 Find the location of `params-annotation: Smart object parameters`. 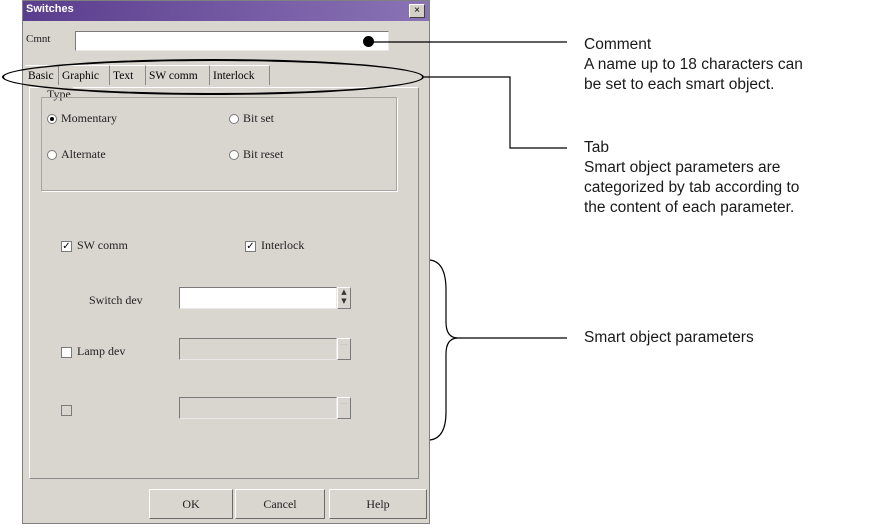

params-annotation: Smart object parameters is located at coordinates (669, 338).